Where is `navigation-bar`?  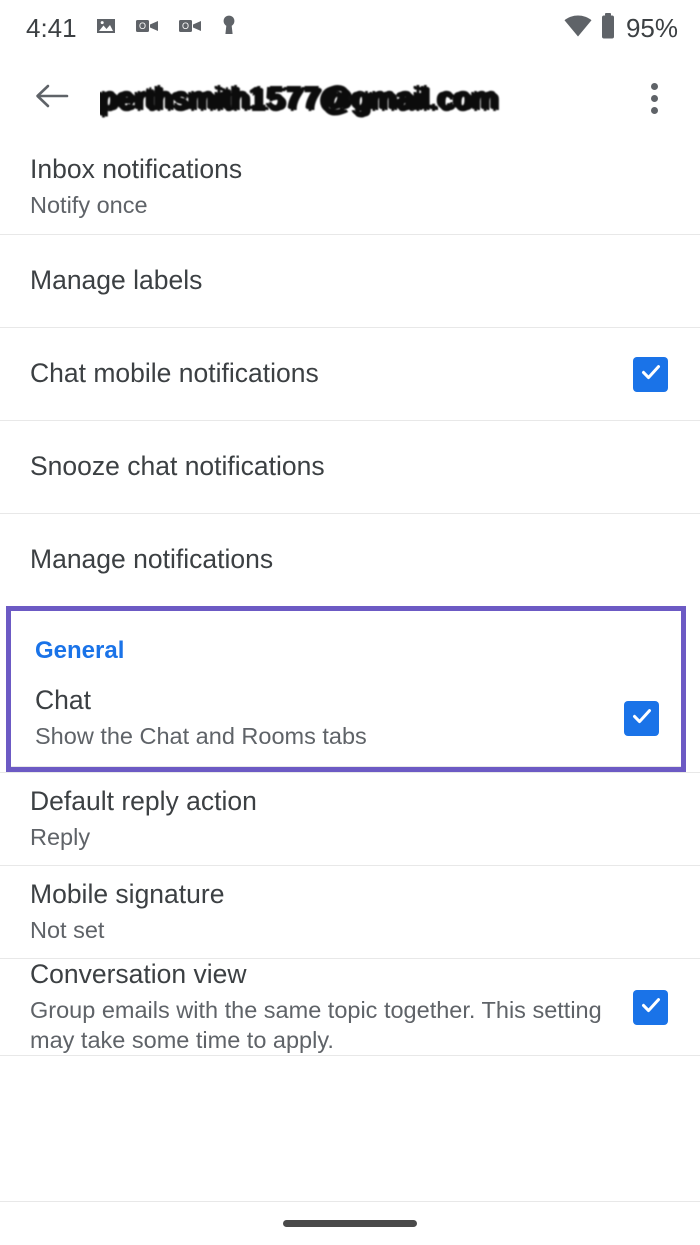
navigation-bar is located at coordinates (350, 1223).